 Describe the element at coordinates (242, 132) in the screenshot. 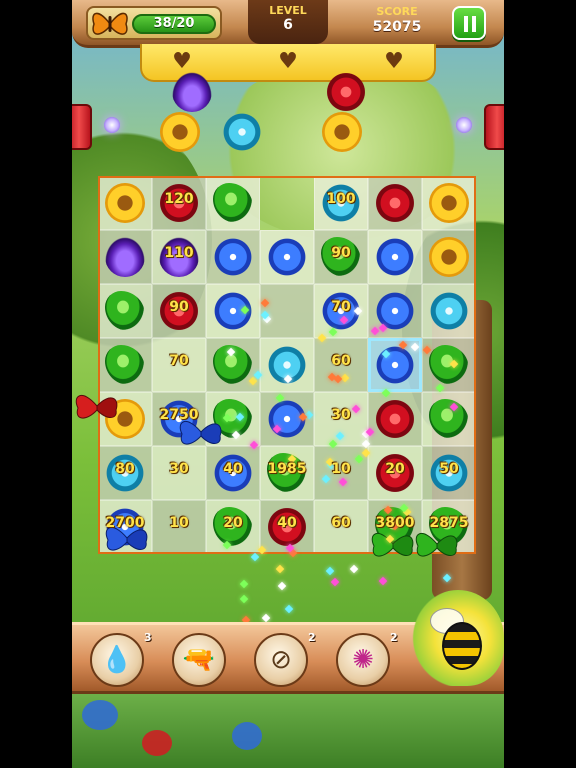

I see `lily-icon` at that location.